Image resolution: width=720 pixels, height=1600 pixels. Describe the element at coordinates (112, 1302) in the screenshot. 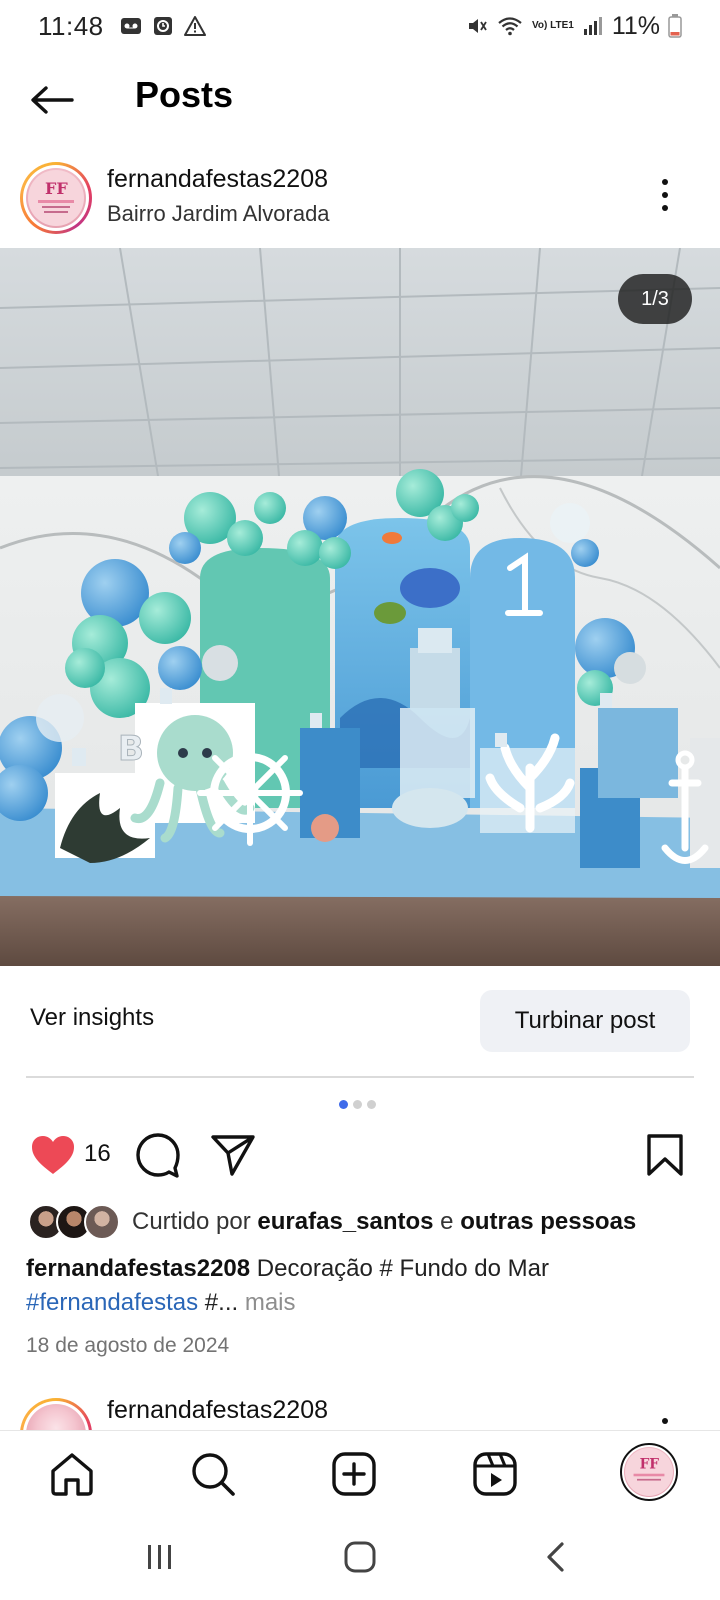

I see `caption-hashtag: #fernandafestas` at that location.